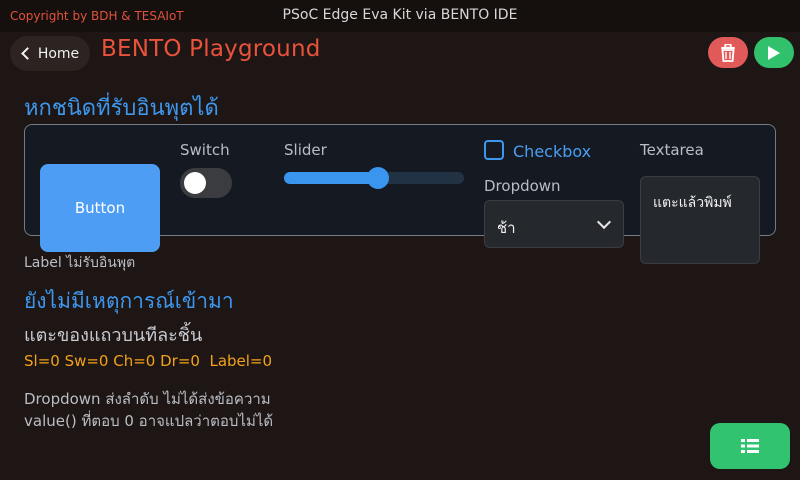 Image resolution: width=800 pixels, height=480 pixels. What do you see at coordinates (195, 183) in the screenshot?
I see `switch-knob` at bounding box center [195, 183].